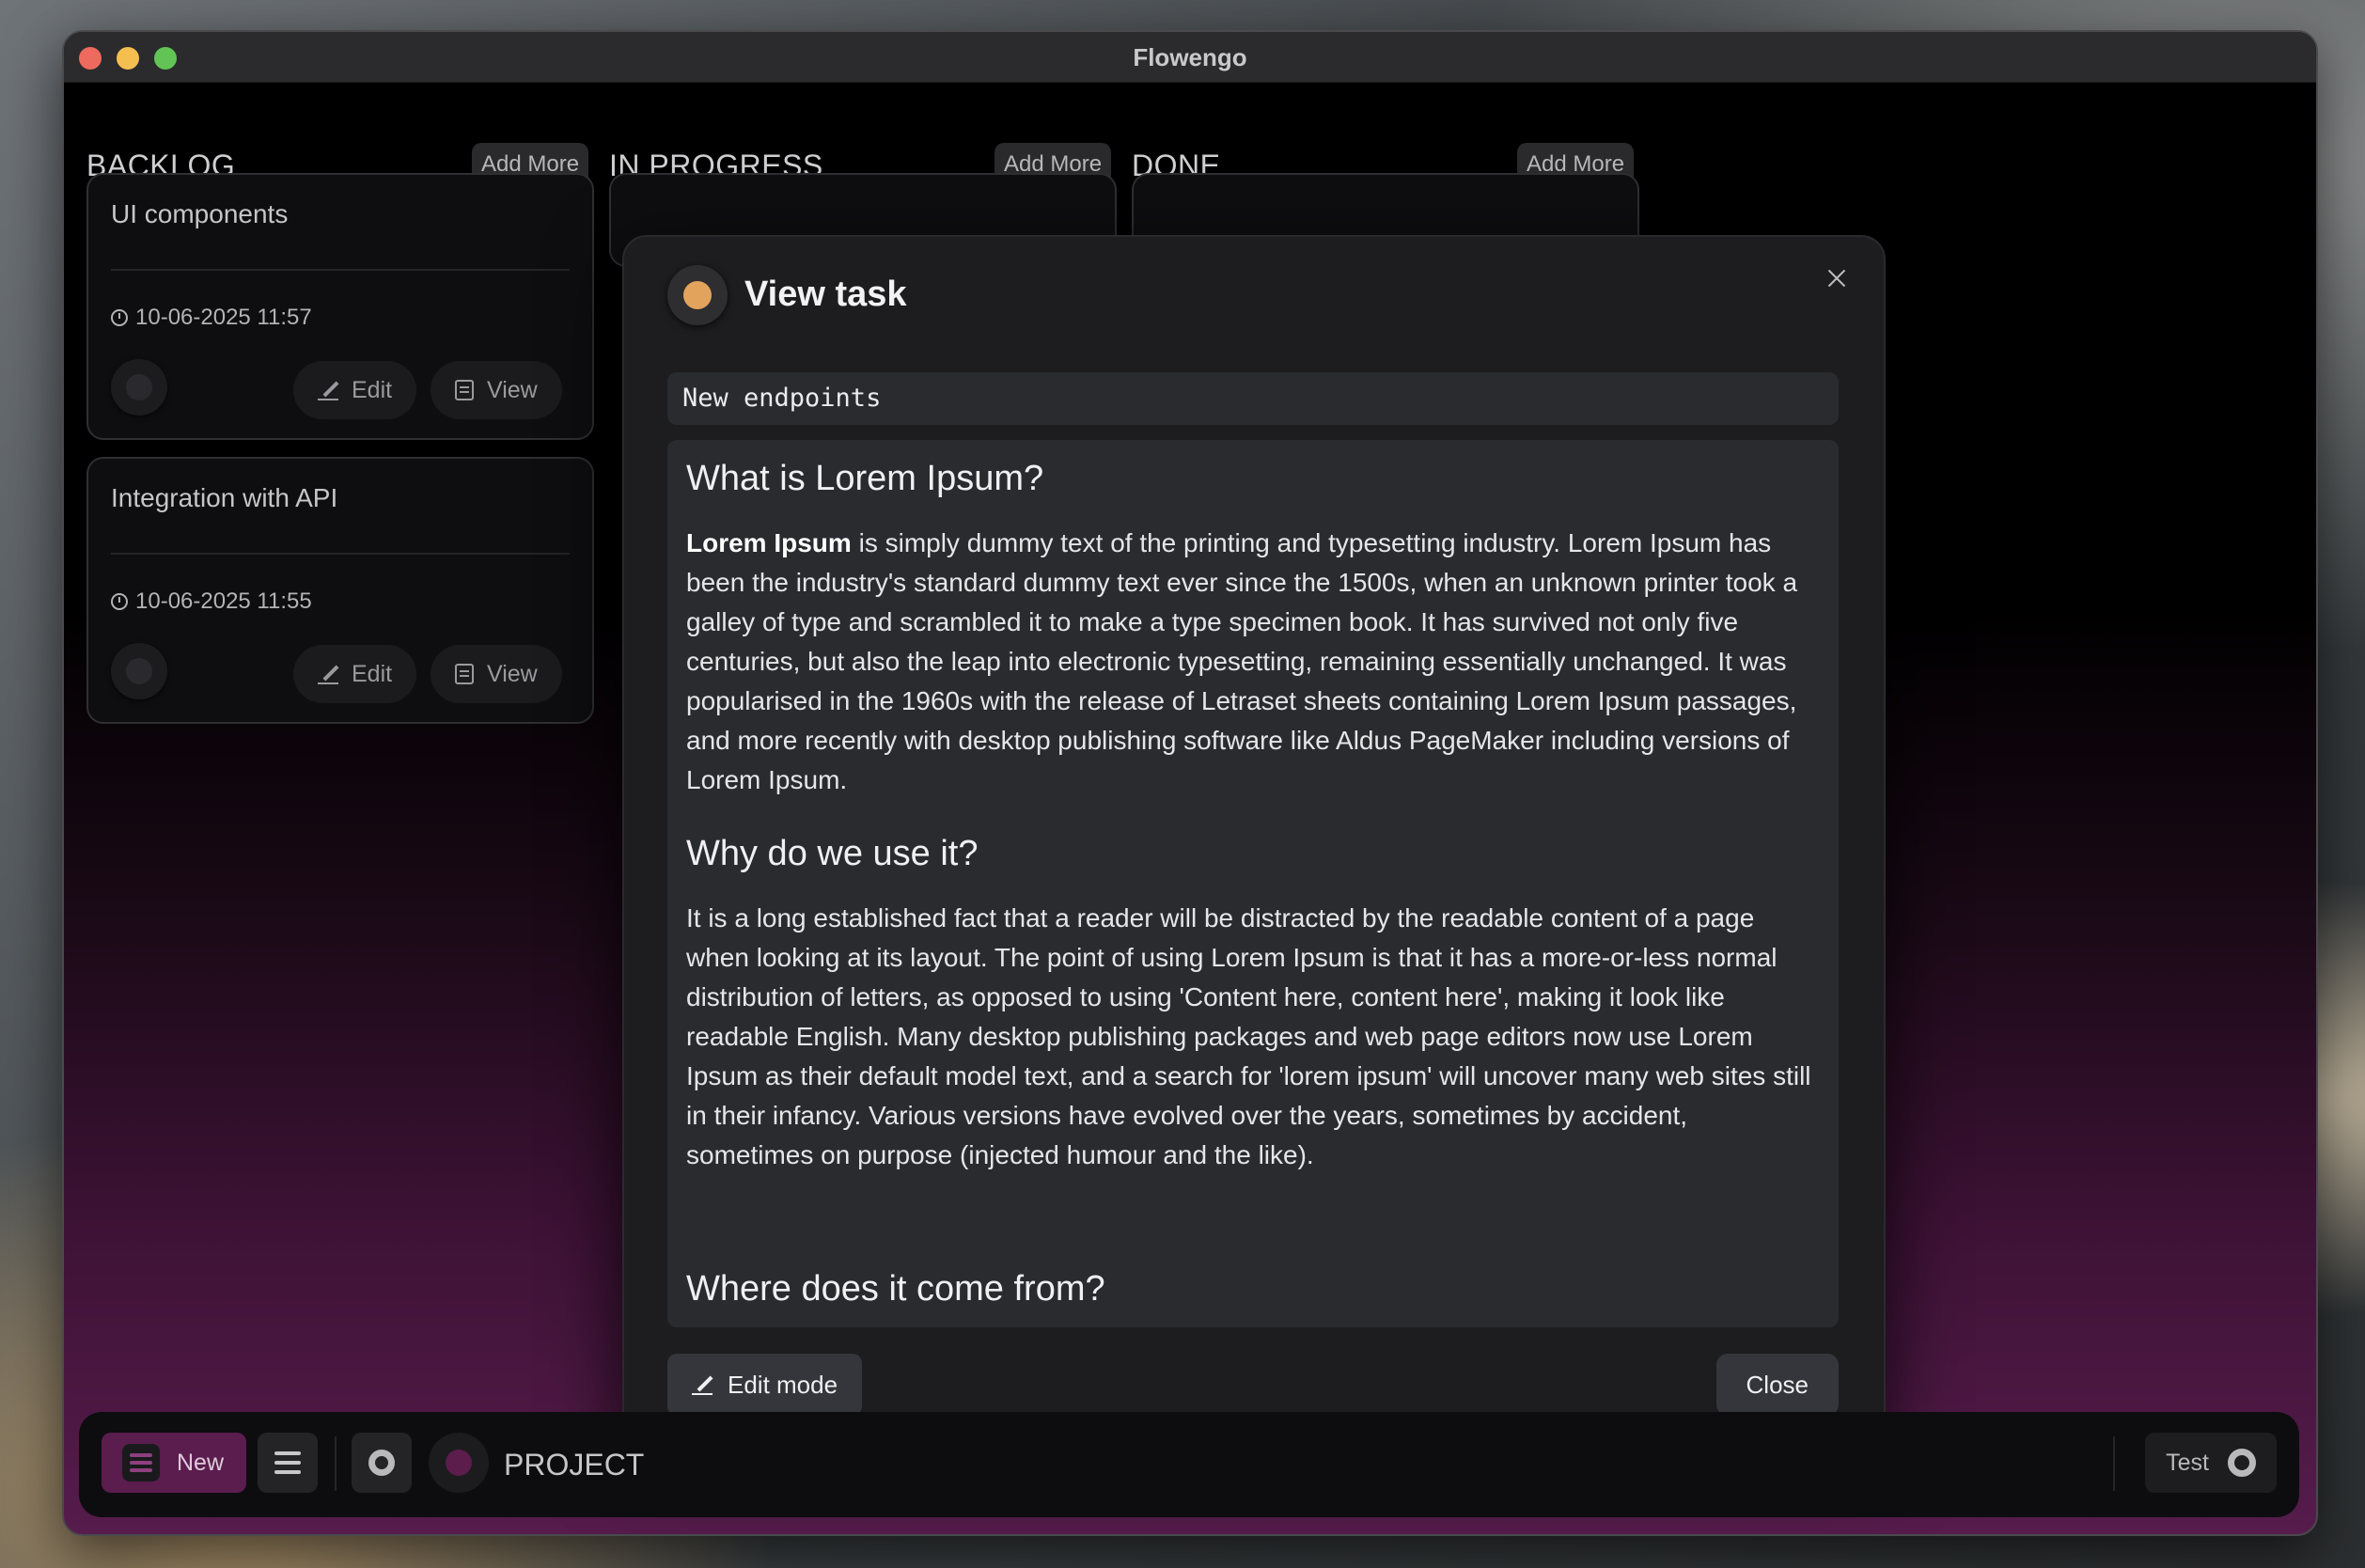 The width and height of the screenshot is (2365, 1568). I want to click on bold-text: Lorem Ipsum, so click(769, 542).